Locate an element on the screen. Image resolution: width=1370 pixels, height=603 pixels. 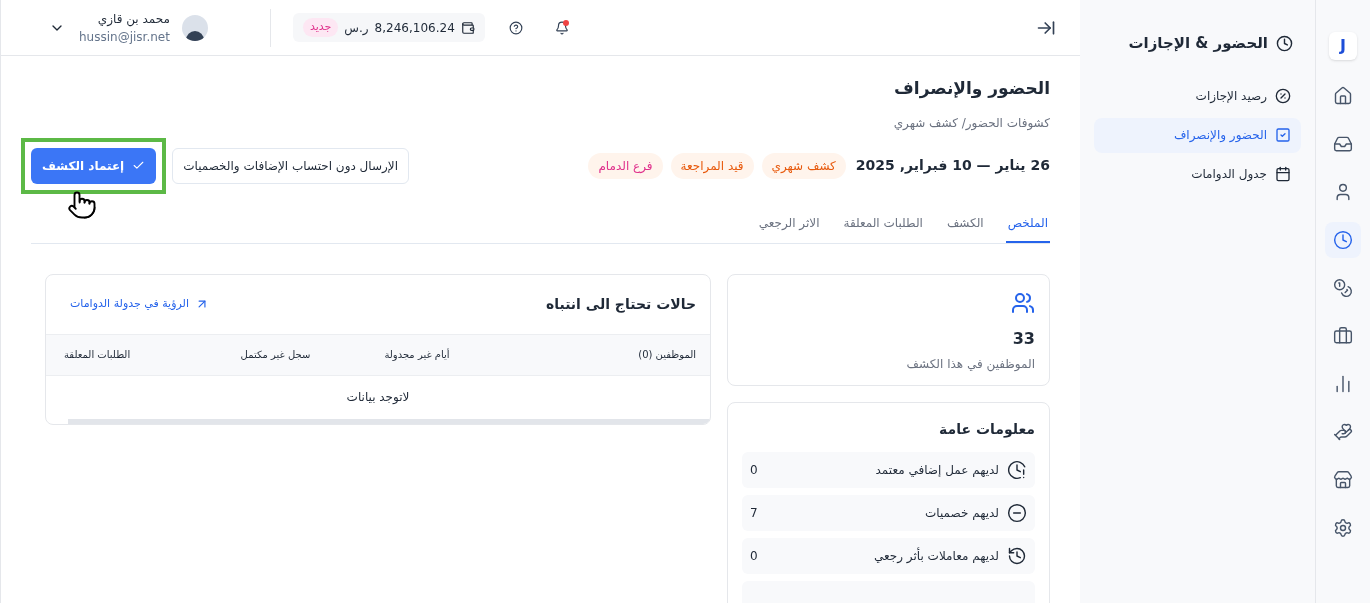
employee-count: 33 is located at coordinates (1023, 338).